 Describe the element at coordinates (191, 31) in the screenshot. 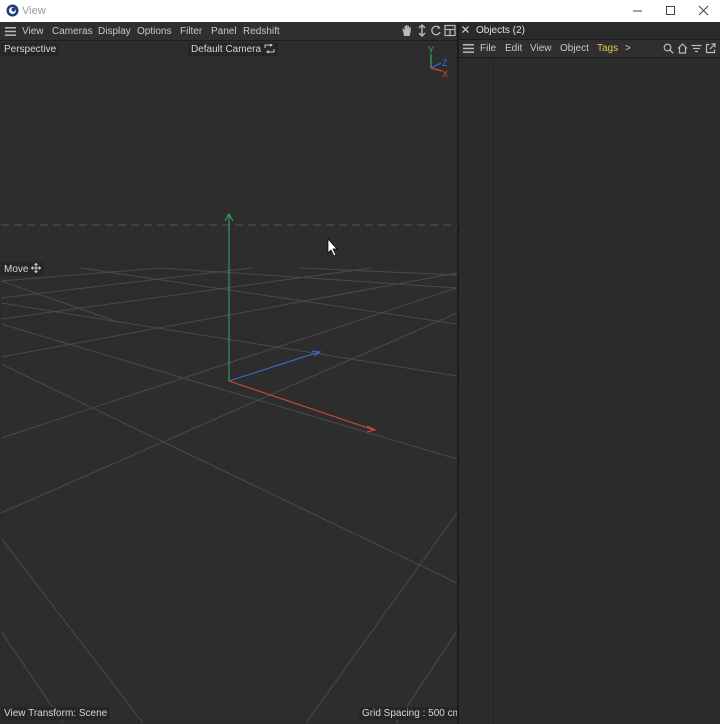

I see `menu-filter: Filter` at that location.